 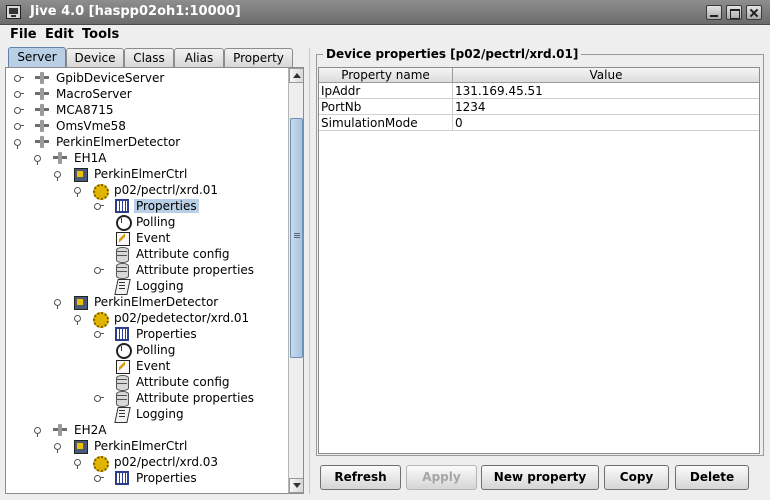 What do you see at coordinates (296, 485) in the screenshot?
I see `scroll-down-arrow-icon` at bounding box center [296, 485].